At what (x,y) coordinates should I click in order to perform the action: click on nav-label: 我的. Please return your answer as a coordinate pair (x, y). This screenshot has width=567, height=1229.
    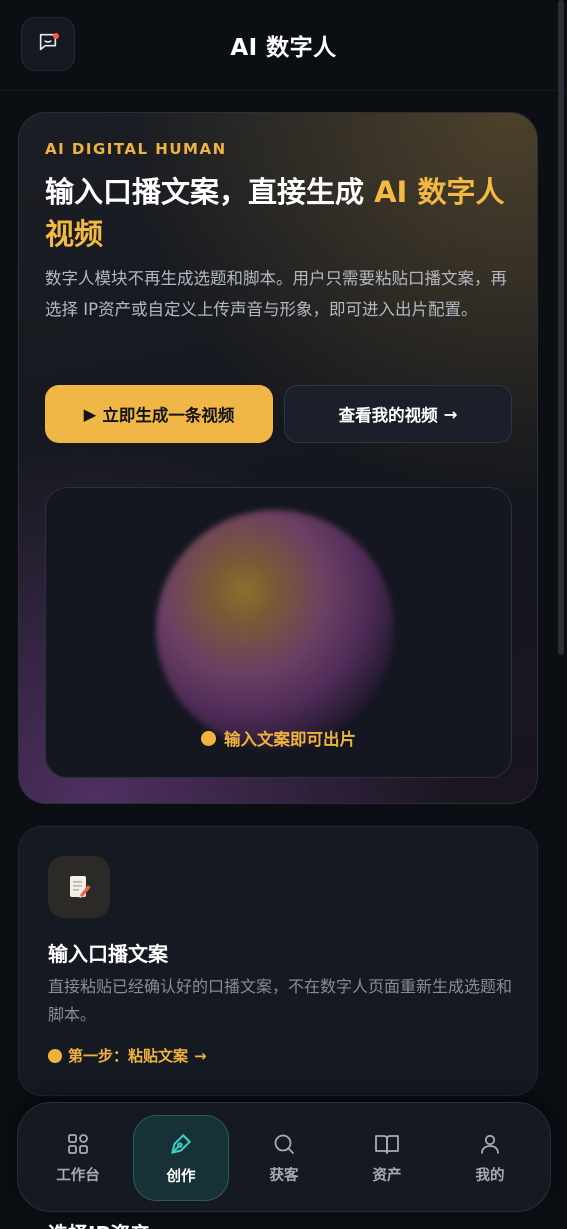
    Looking at the image, I should click on (490, 1175).